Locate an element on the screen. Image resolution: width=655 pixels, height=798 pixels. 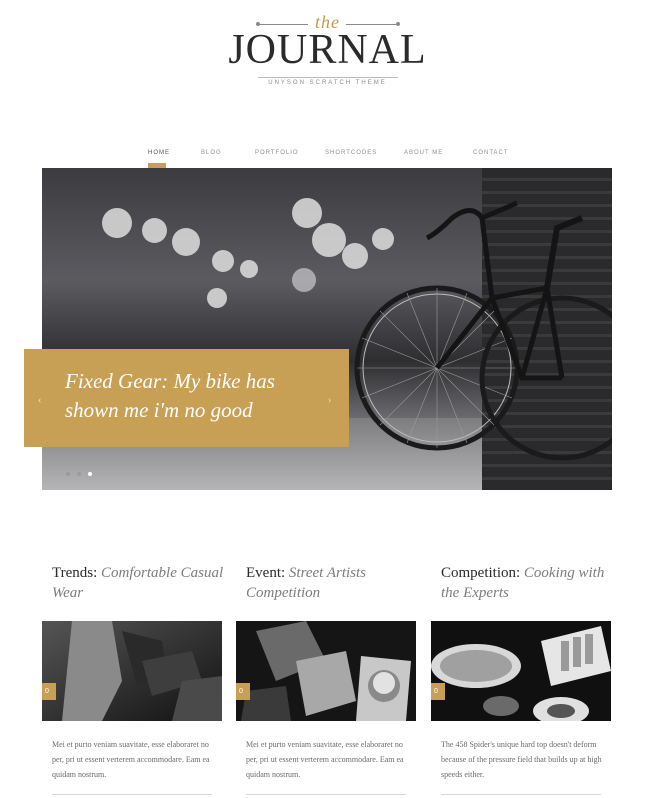
logo-divider-right is located at coordinates (372, 24).